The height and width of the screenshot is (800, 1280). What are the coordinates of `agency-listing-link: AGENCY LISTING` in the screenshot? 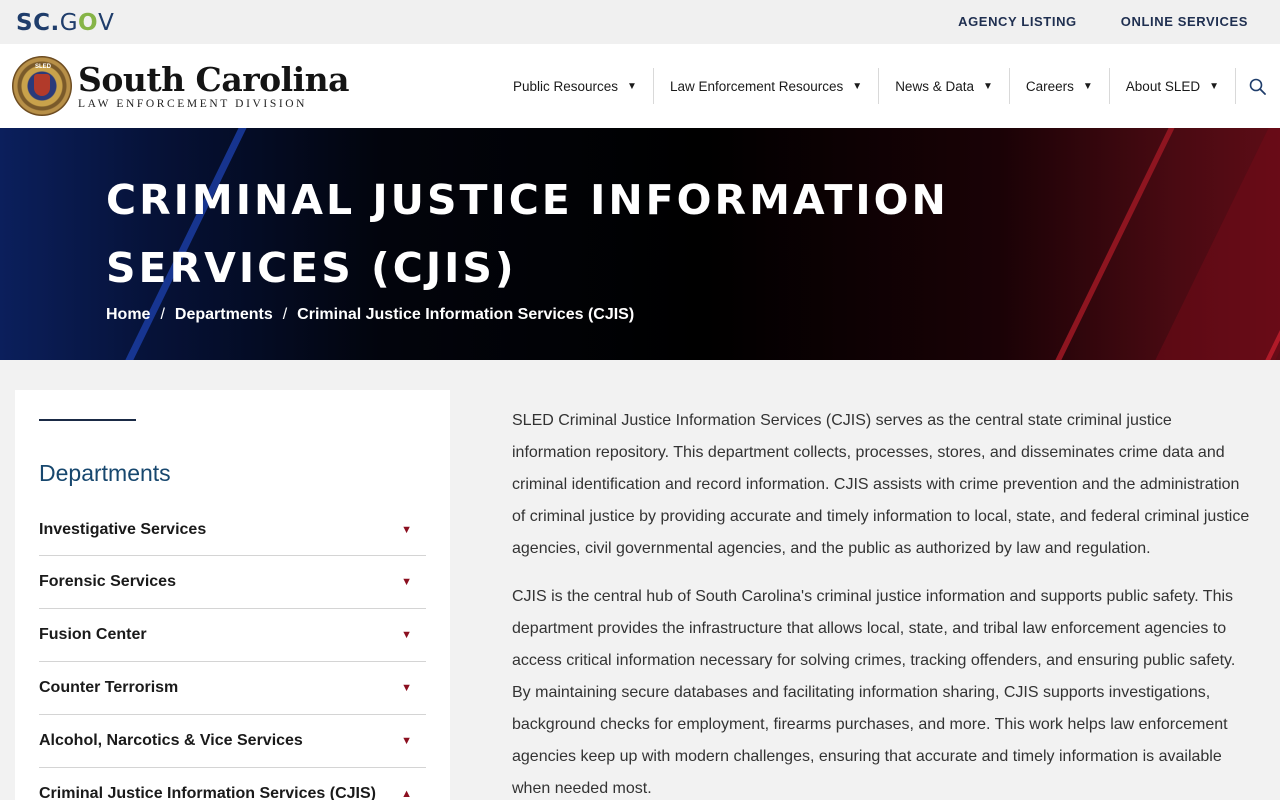 It's located at (1017, 21).